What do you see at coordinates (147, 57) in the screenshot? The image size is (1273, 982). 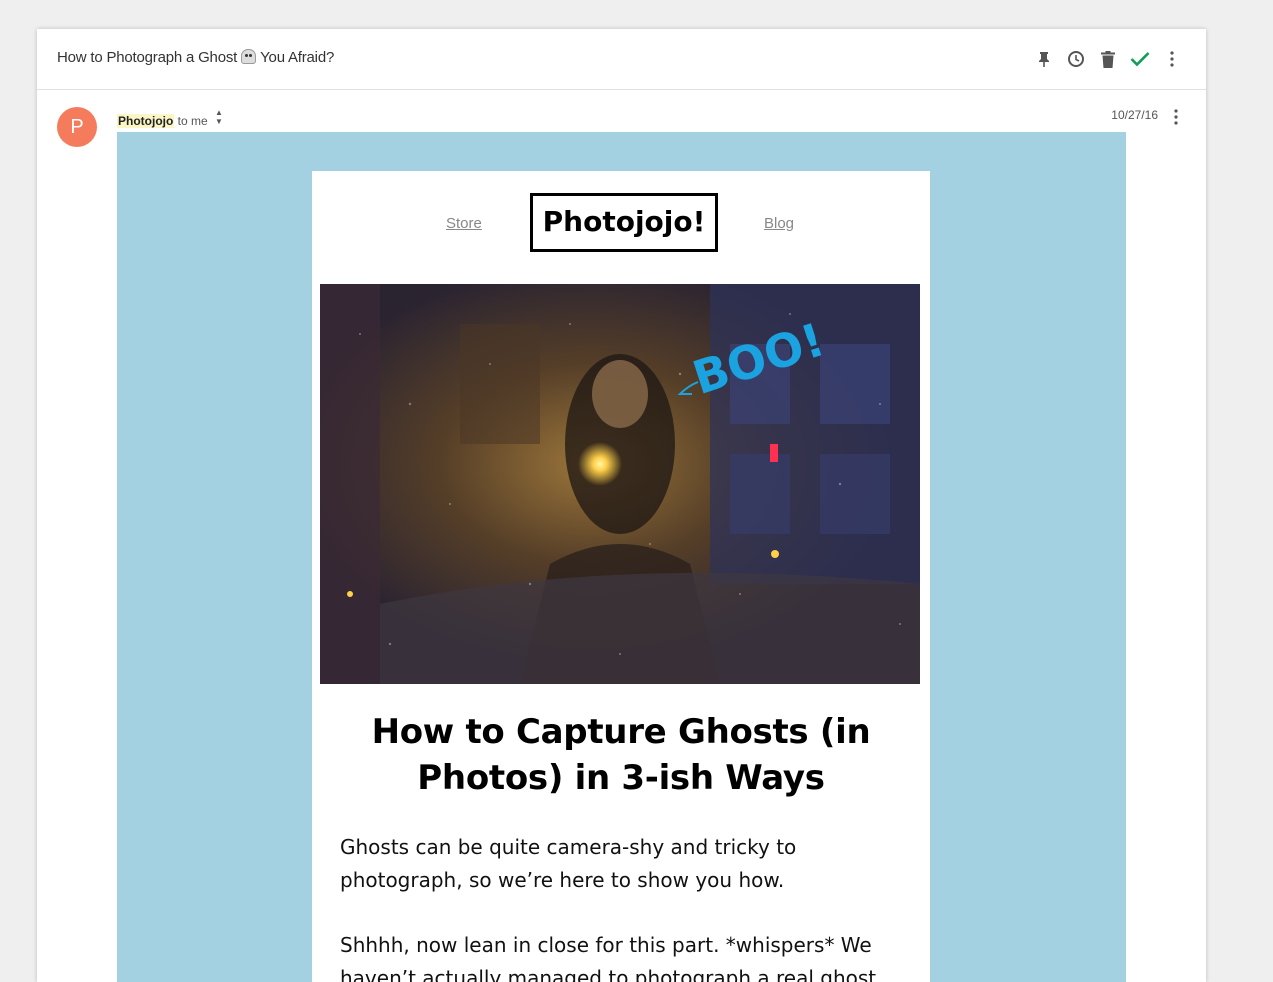 I see `subject-text-start: How to Photograph a Ghost` at bounding box center [147, 57].